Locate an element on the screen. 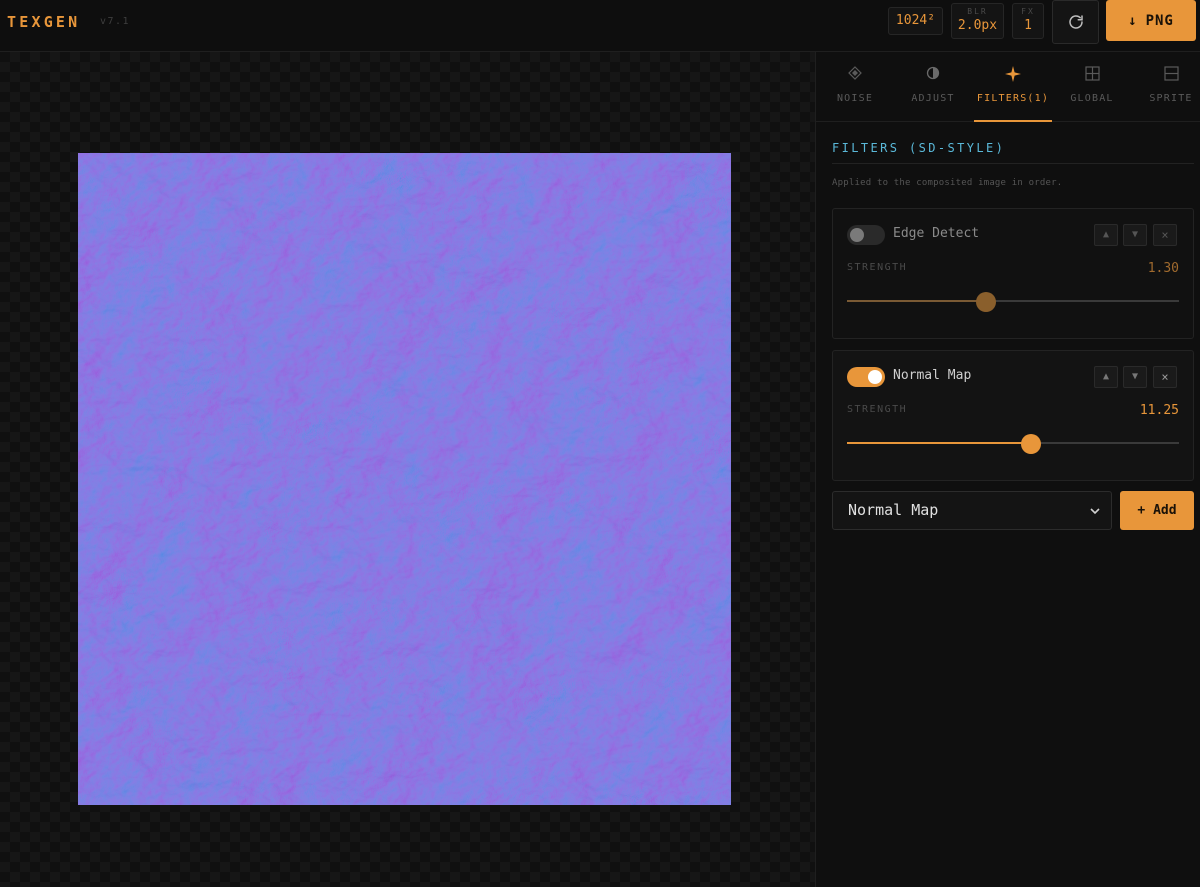 The width and height of the screenshot is (1200, 887). regenerate-button is located at coordinates (1075, 22).